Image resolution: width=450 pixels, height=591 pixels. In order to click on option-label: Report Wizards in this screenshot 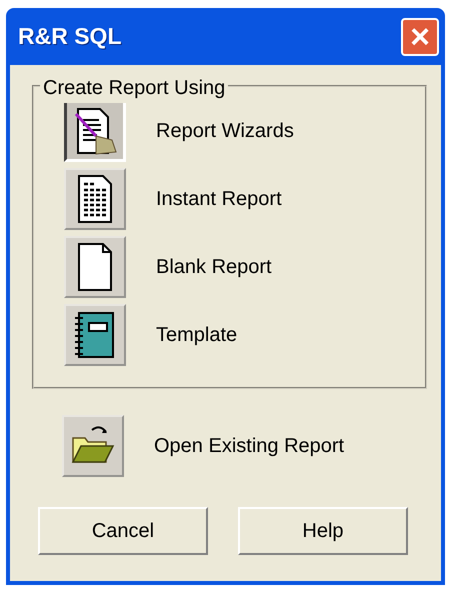, I will do `click(225, 131)`.